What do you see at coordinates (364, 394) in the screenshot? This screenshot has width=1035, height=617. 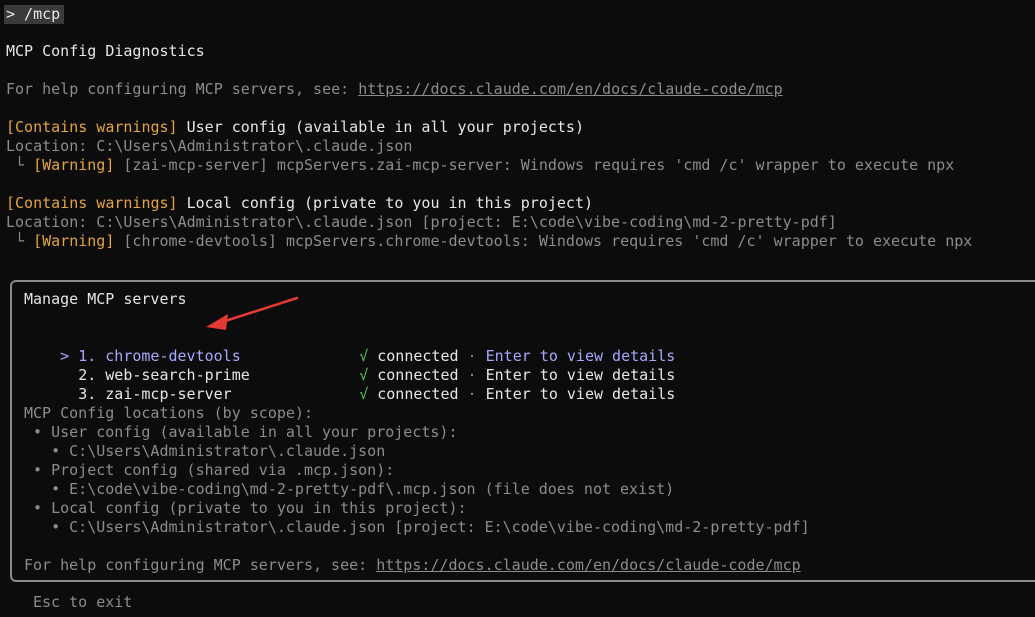 I see `check-icon: √` at bounding box center [364, 394].